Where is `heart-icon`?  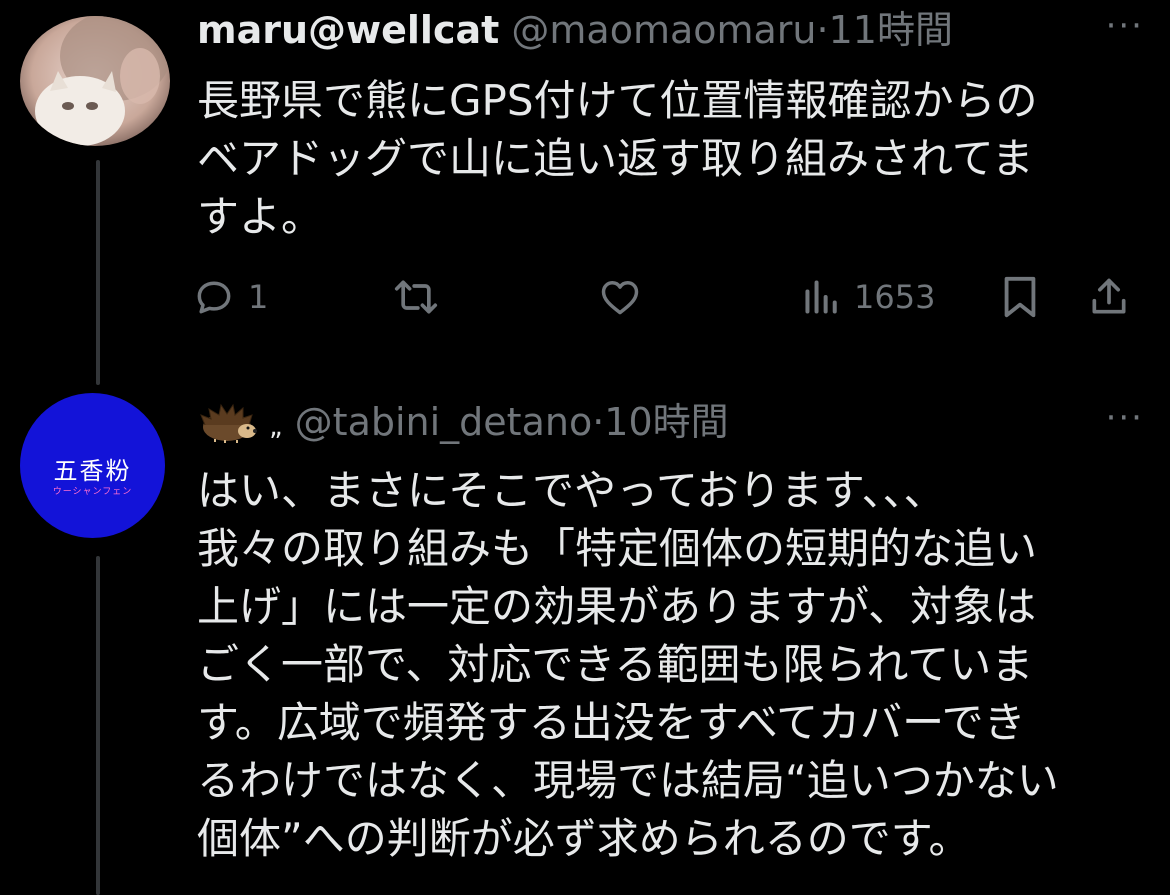 heart-icon is located at coordinates (620, 297).